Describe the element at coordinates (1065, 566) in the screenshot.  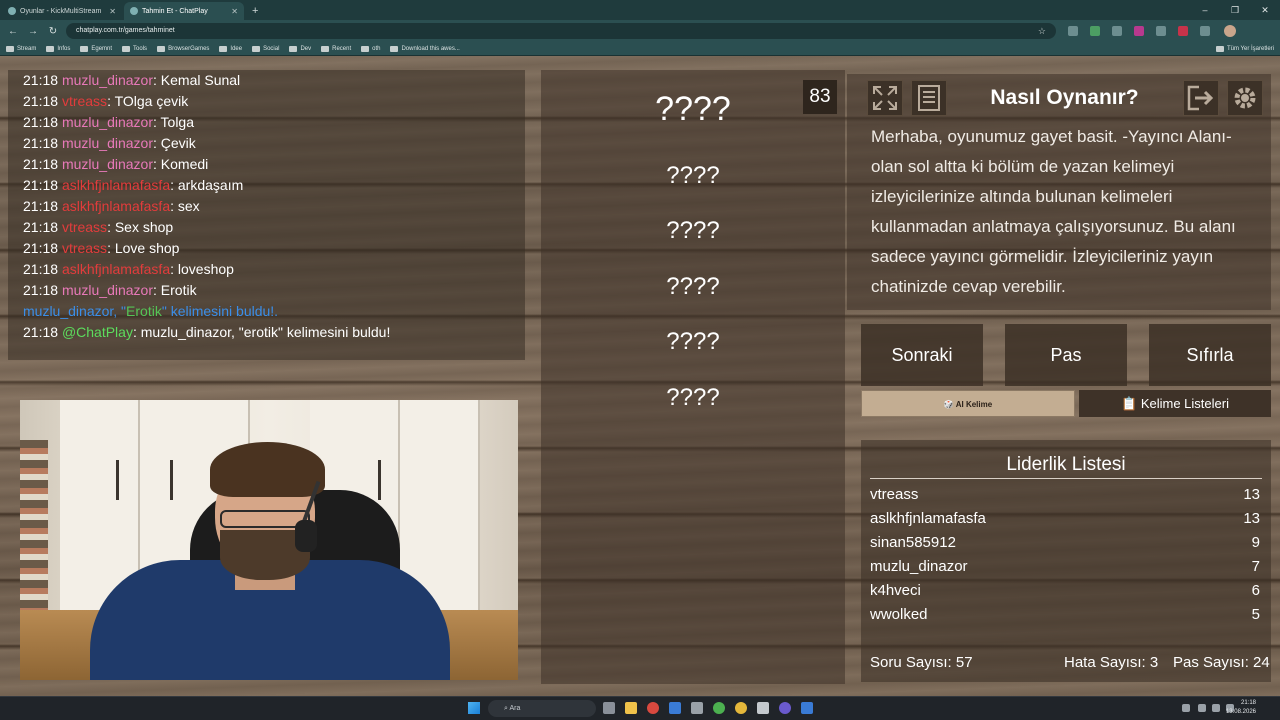
I see `leaderboard-row: muzlu_dinazor 7` at that location.